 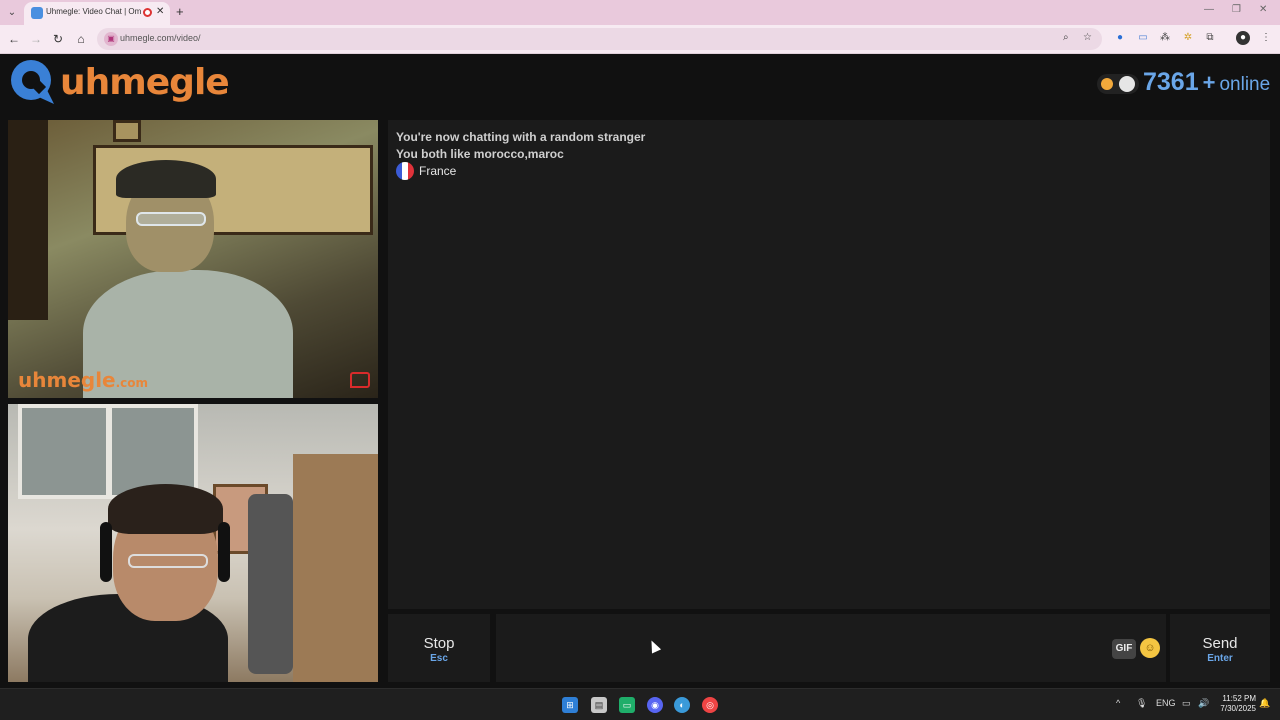 I want to click on back-arrow-icon: ←, so click(x=14, y=39).